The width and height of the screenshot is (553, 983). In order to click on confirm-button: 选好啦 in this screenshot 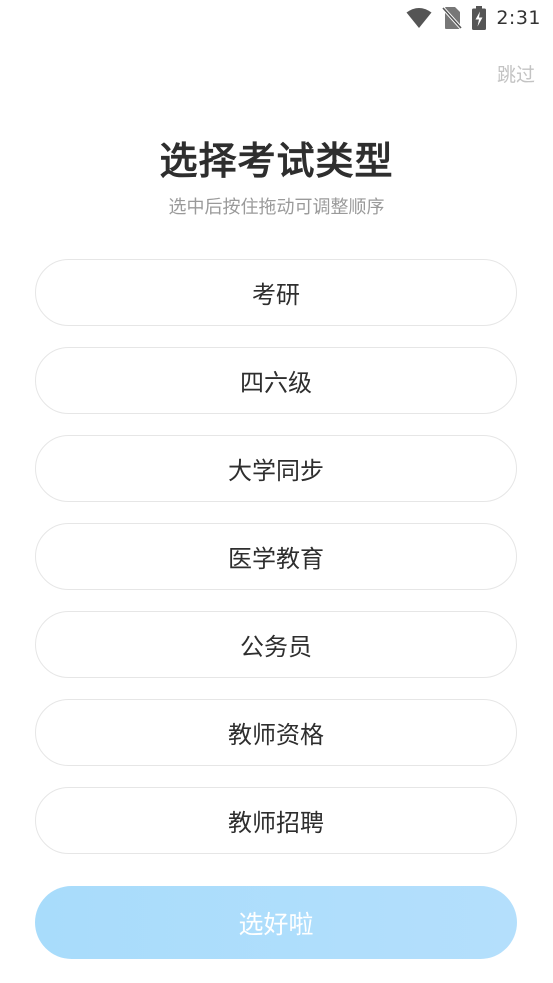, I will do `click(276, 922)`.